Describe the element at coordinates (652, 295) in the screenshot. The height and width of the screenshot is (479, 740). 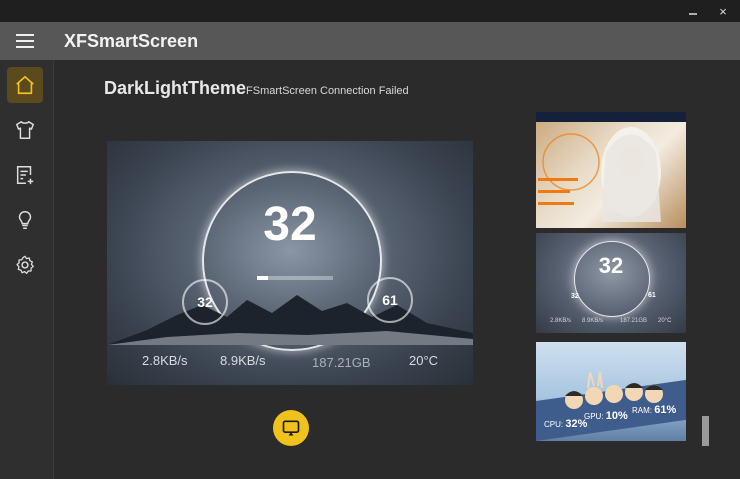
I see `thumbnail-right-value: 61` at that location.